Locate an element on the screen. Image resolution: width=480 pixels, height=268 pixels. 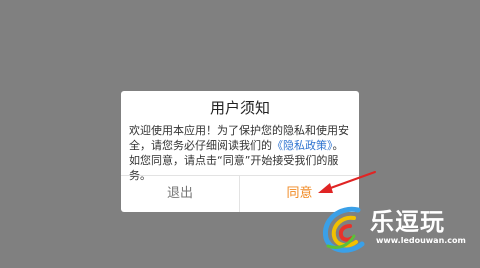
watermark-name: 乐逗玩 is located at coordinates (407, 222).